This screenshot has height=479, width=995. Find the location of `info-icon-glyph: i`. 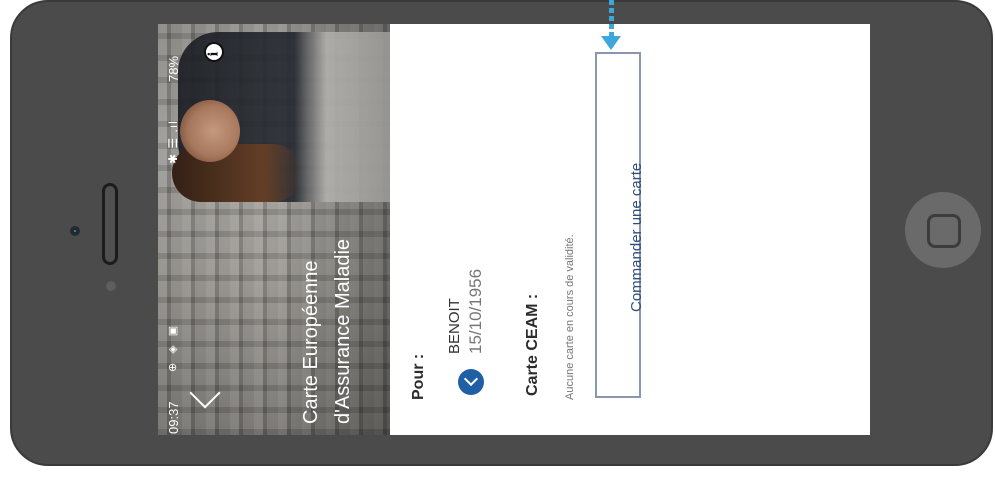

info-icon-glyph: i is located at coordinates (213, 54).